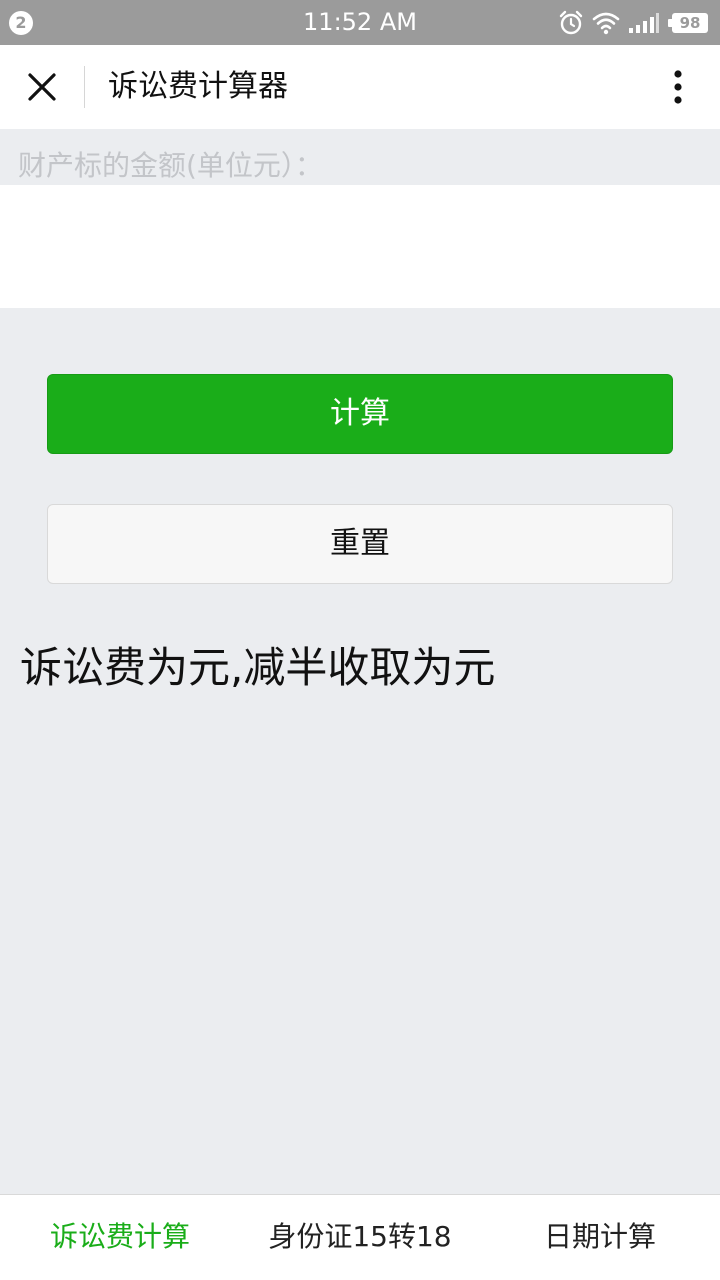 The image size is (720, 1280). Describe the element at coordinates (360, 414) in the screenshot. I see `calculate-button: 计算` at that location.